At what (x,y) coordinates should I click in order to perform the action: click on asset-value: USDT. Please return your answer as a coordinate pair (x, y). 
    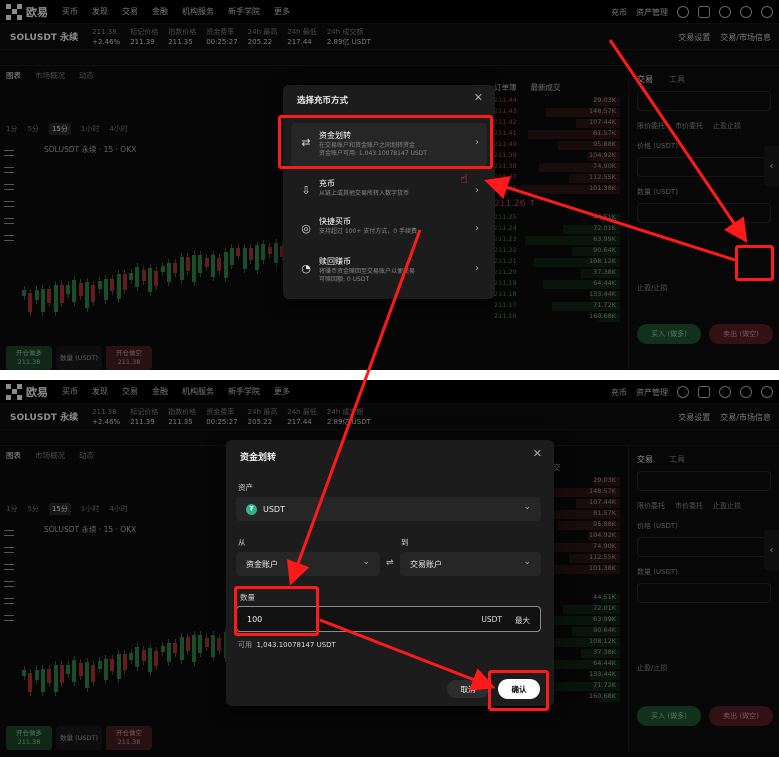
    Looking at the image, I should click on (274, 509).